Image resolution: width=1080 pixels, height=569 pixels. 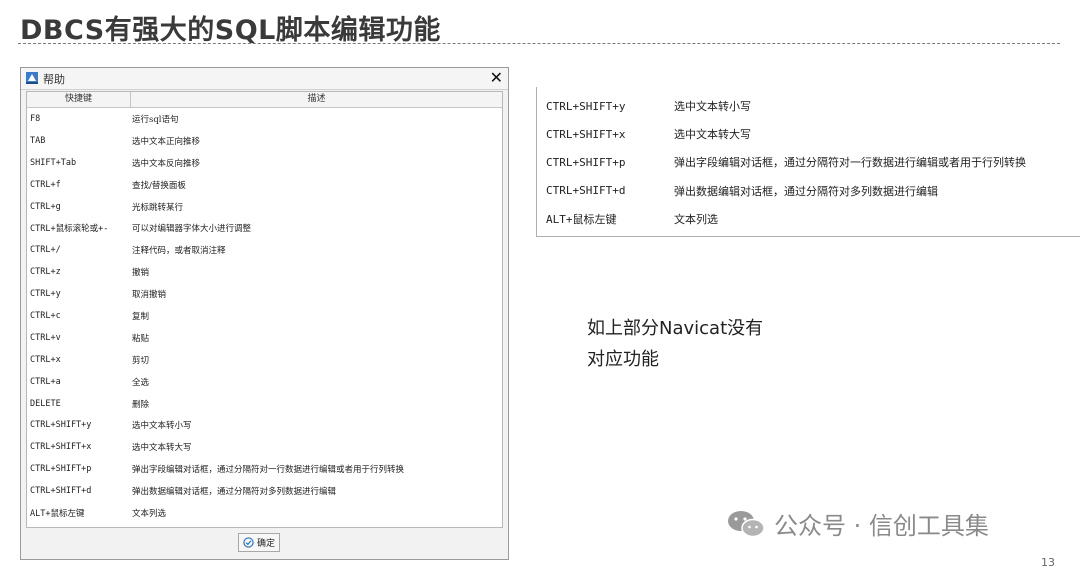 I want to click on table-shortcut-cell: ALT+鼠标左键, so click(x=57, y=513).